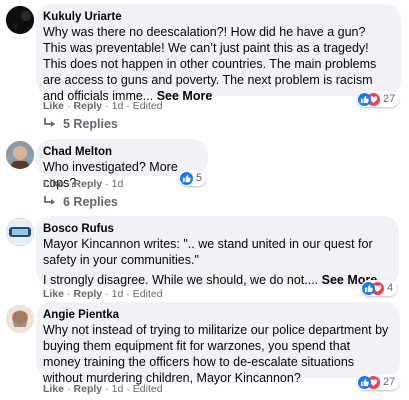 This screenshot has width=409, height=400. Describe the element at coordinates (199, 178) in the screenshot. I see `reaction-count: 5` at that location.